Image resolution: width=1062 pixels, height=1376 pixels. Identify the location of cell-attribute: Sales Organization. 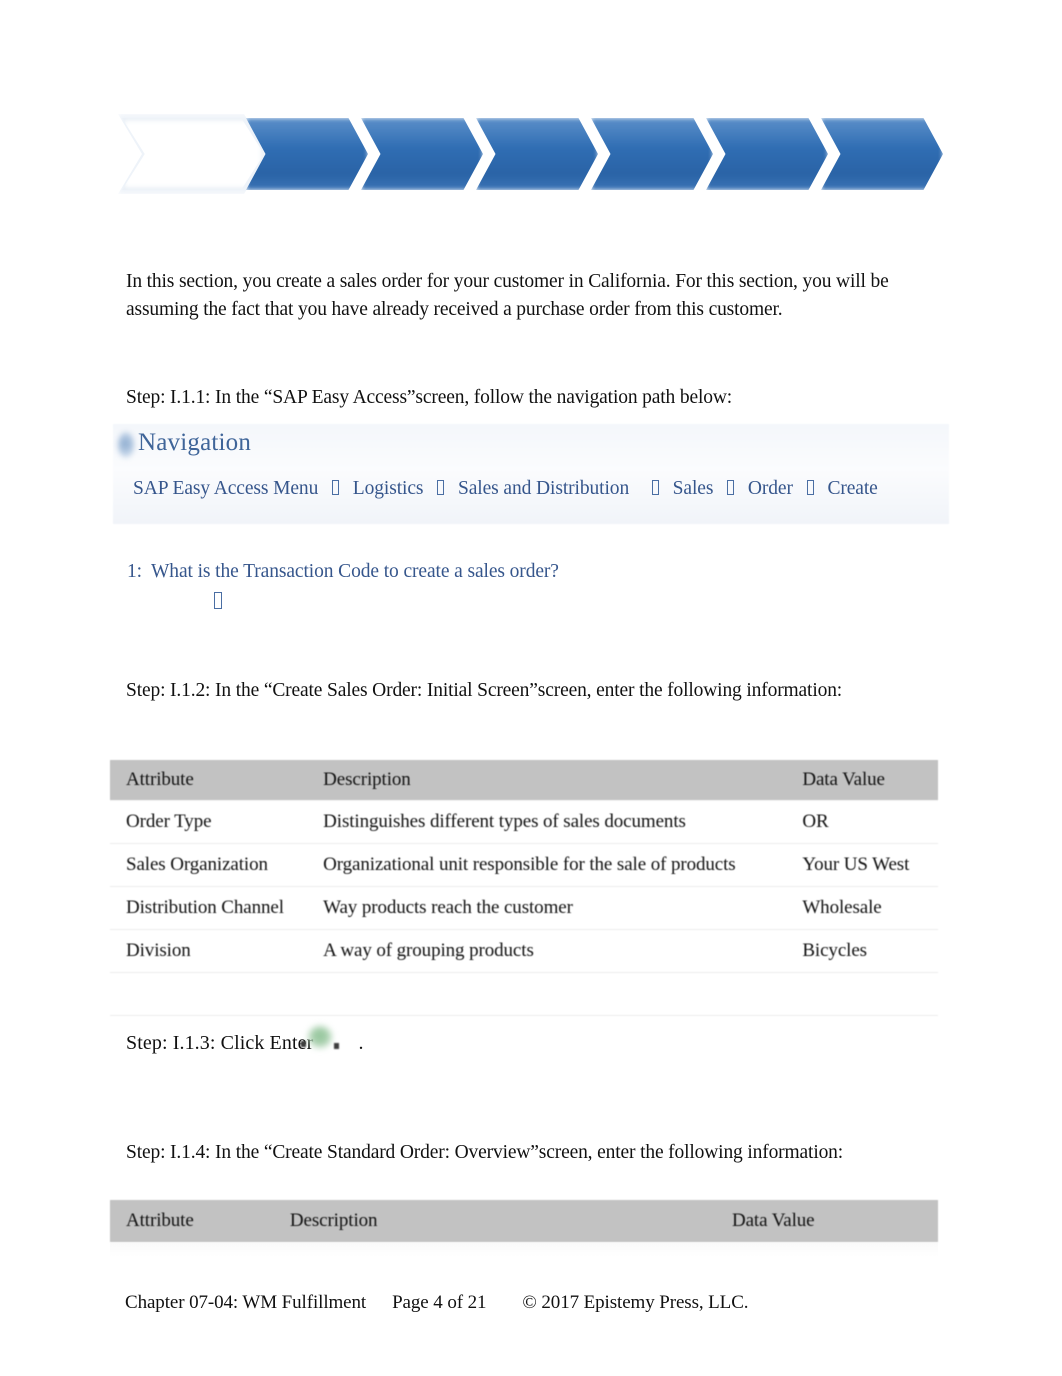
(211, 865).